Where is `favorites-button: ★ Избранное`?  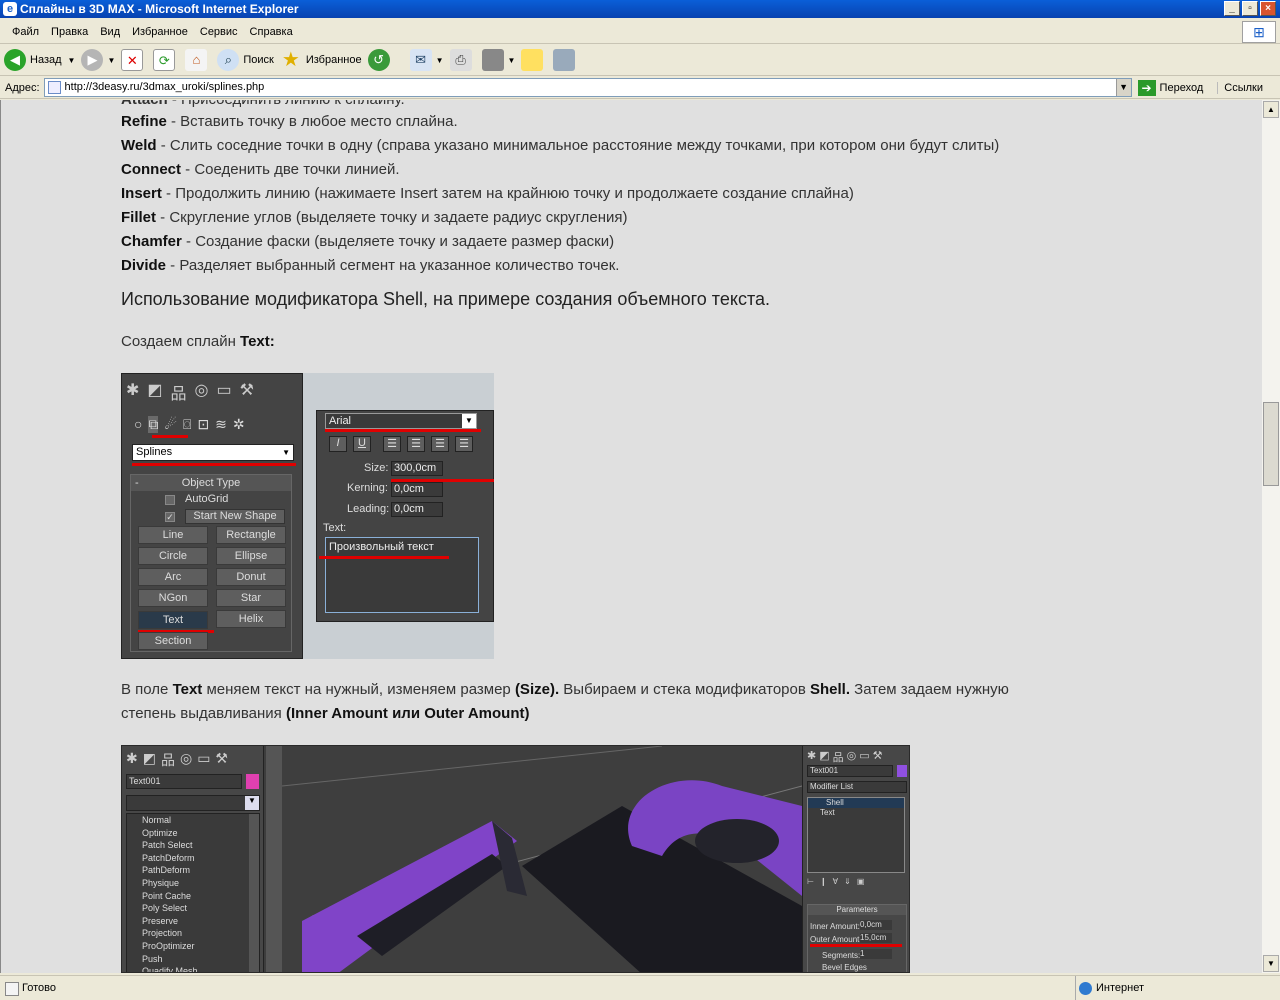
favorites-button: ★ Избранное is located at coordinates (321, 60).